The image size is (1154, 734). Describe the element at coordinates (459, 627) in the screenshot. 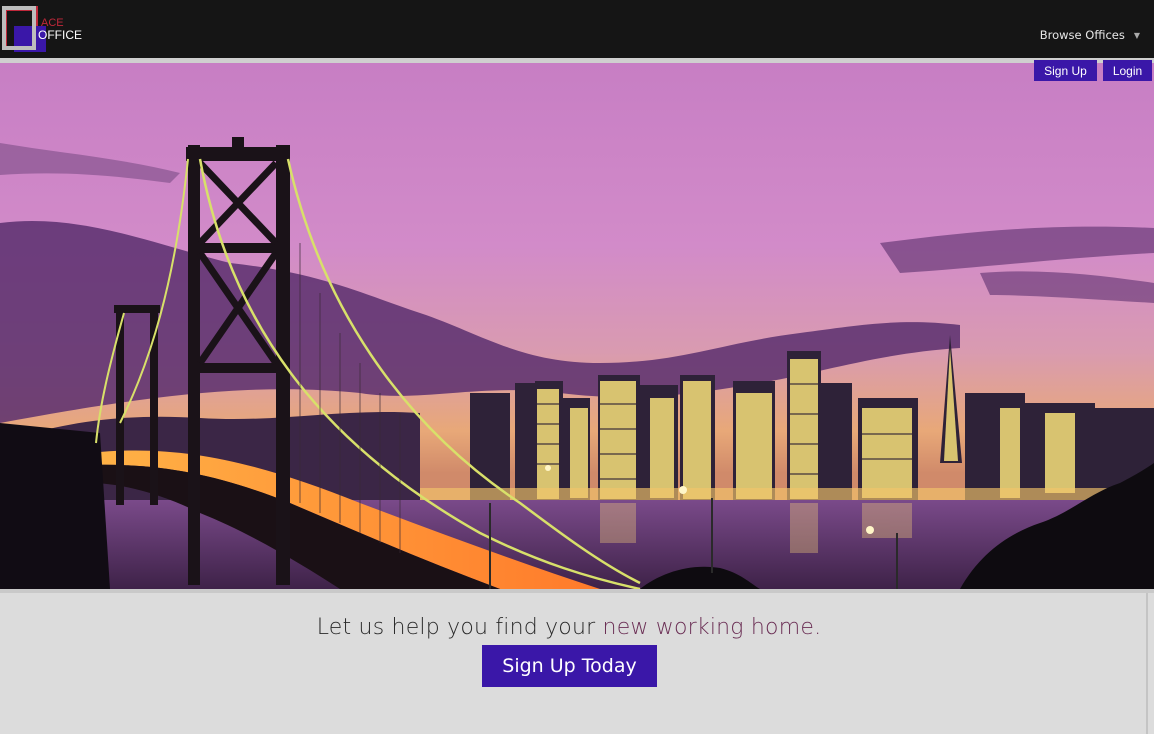

I see `tagline-text: Let us help you find your` at that location.